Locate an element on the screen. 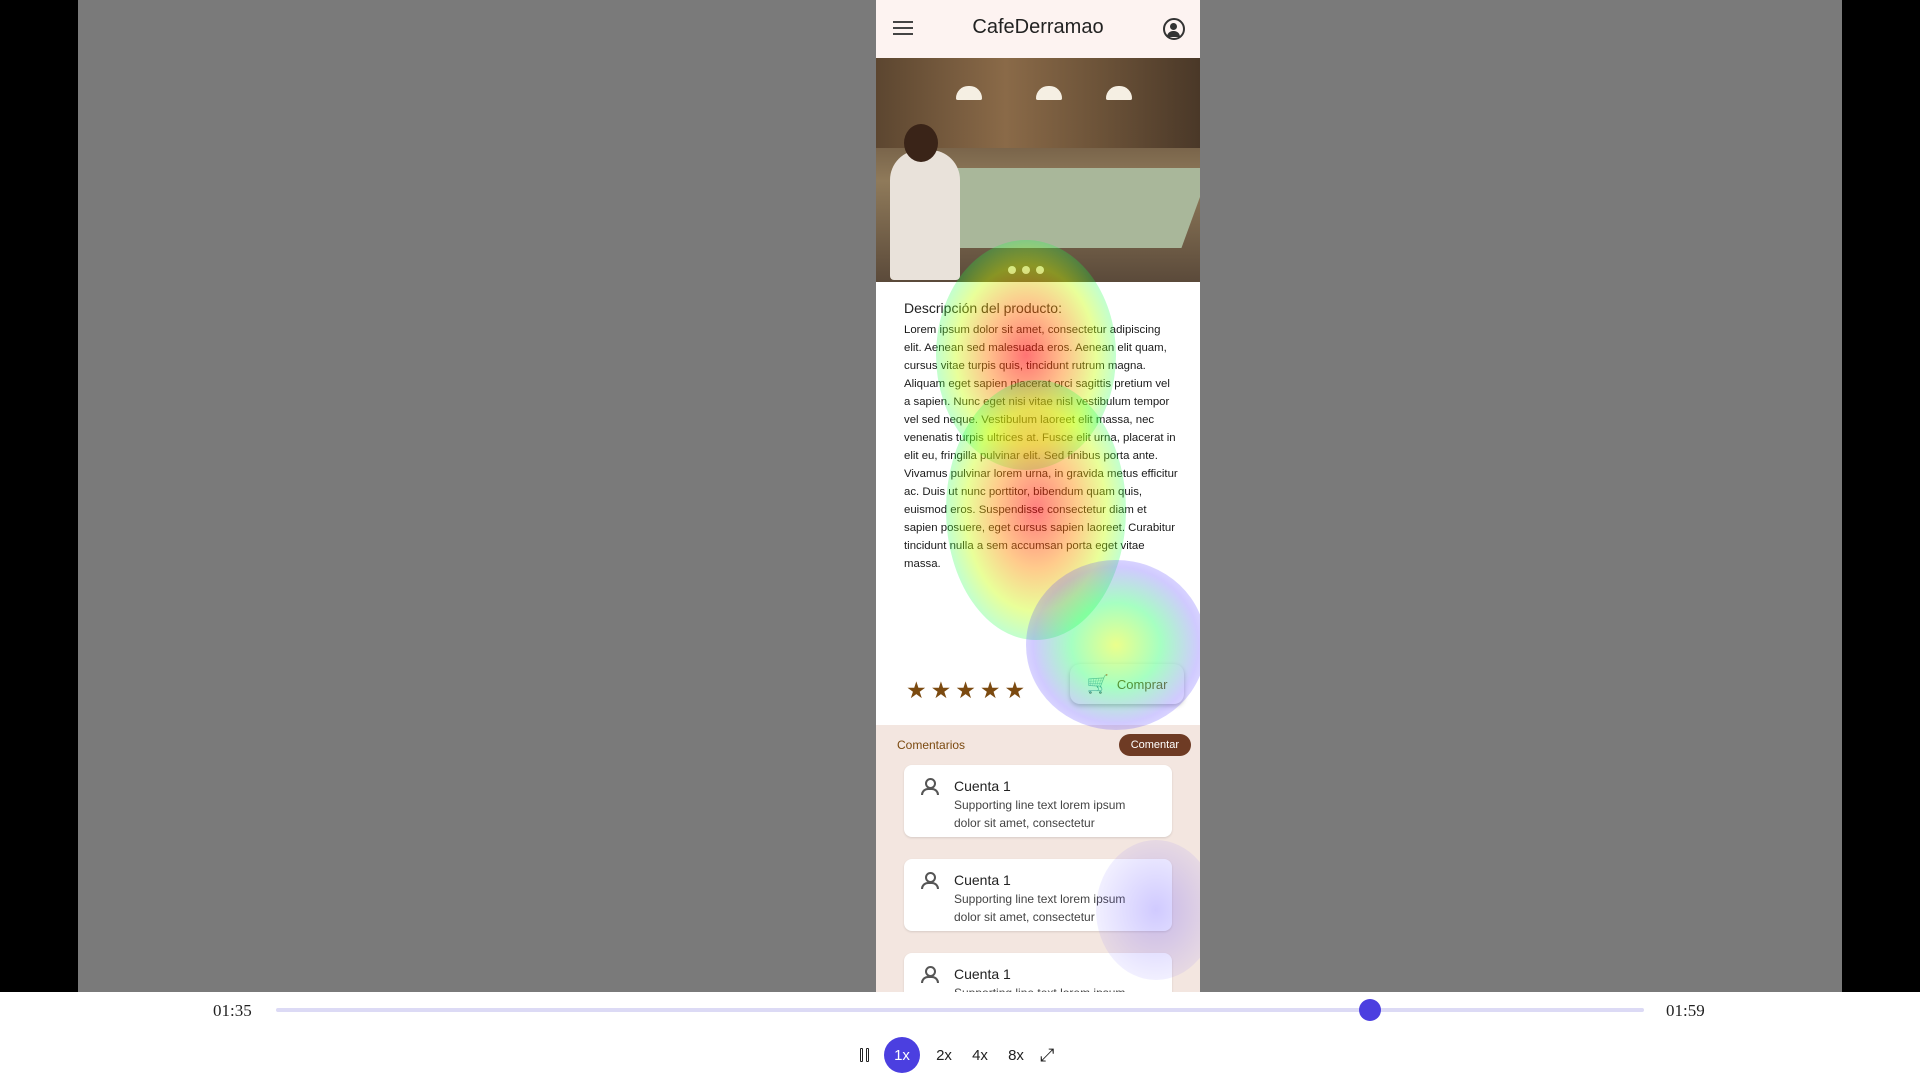  speed-2x-button: 2x is located at coordinates (944, 1055).